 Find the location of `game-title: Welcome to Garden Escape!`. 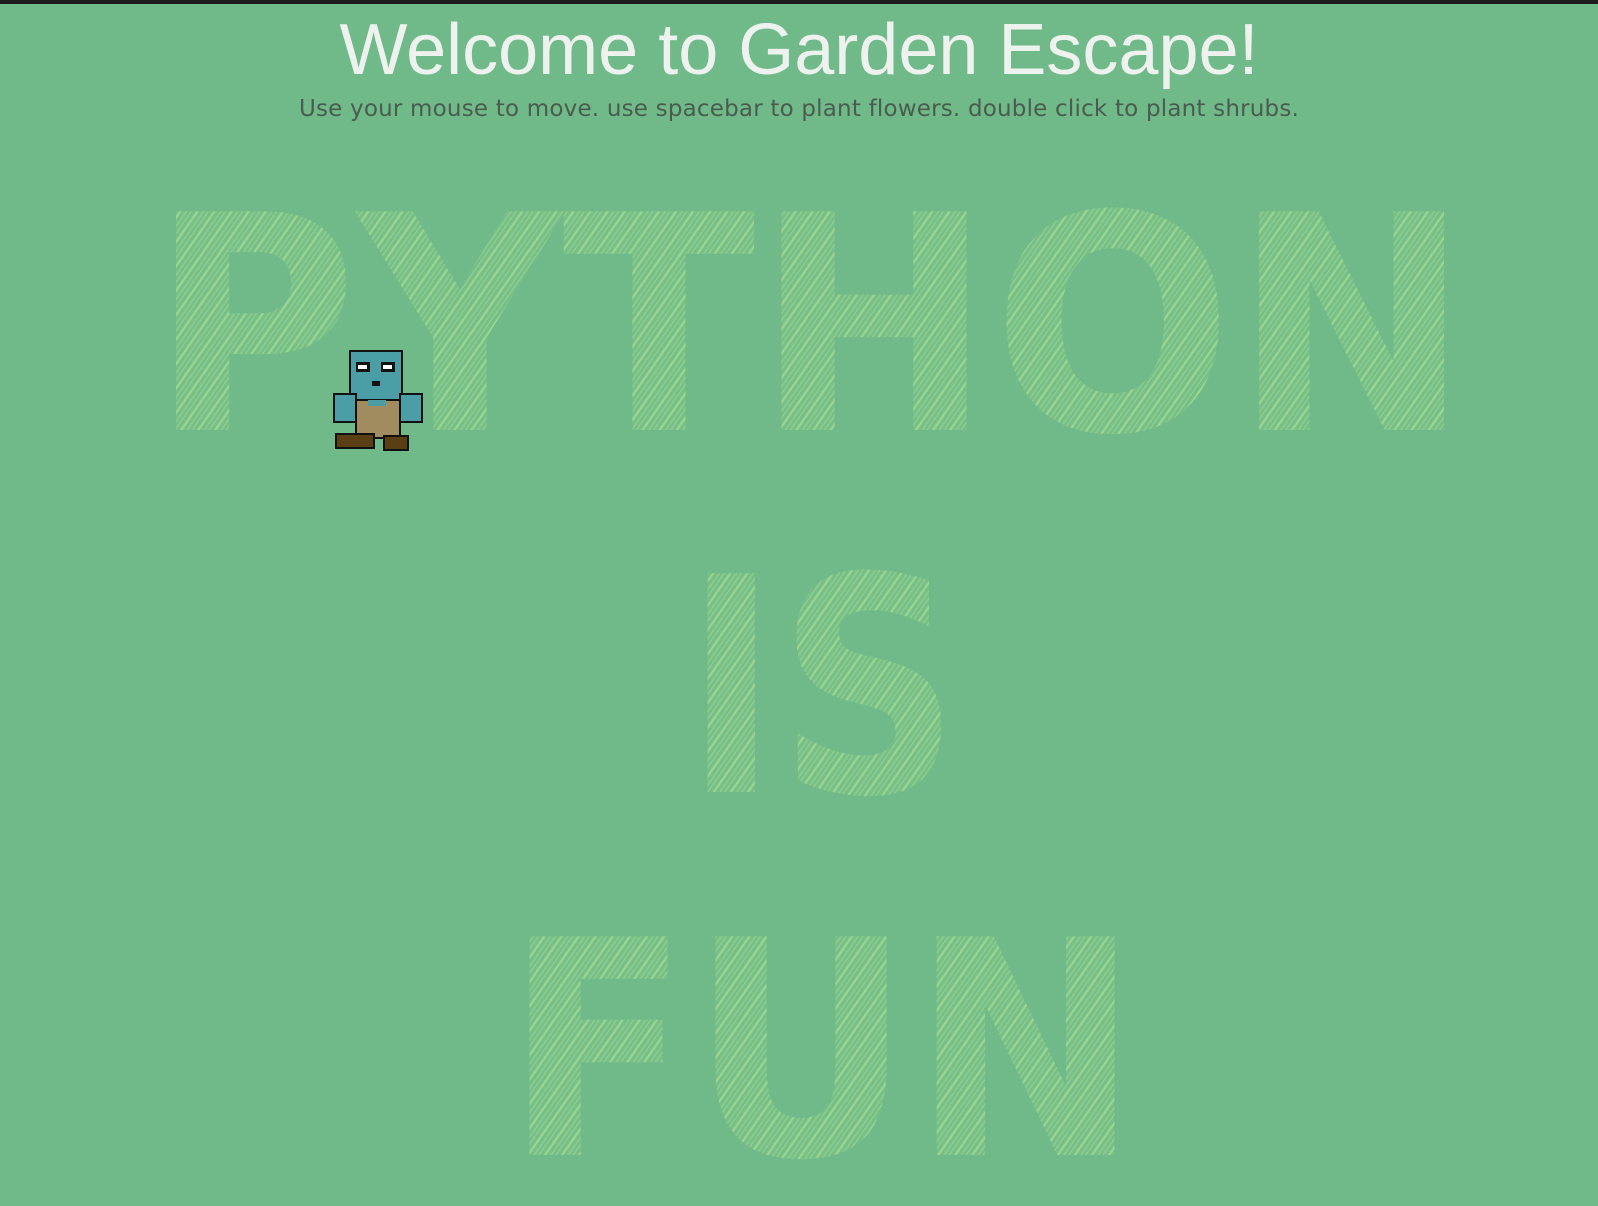

game-title: Welcome to Garden Escape! is located at coordinates (799, 50).